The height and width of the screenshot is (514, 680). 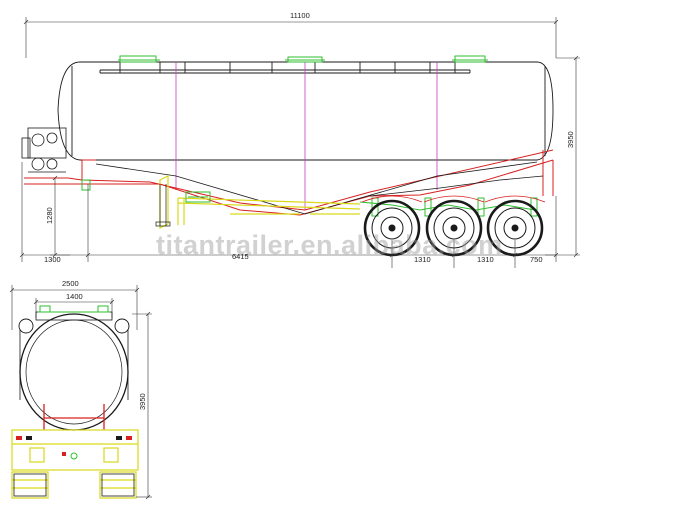 I want to click on ground-clearance-label: 1280, so click(x=49, y=215).